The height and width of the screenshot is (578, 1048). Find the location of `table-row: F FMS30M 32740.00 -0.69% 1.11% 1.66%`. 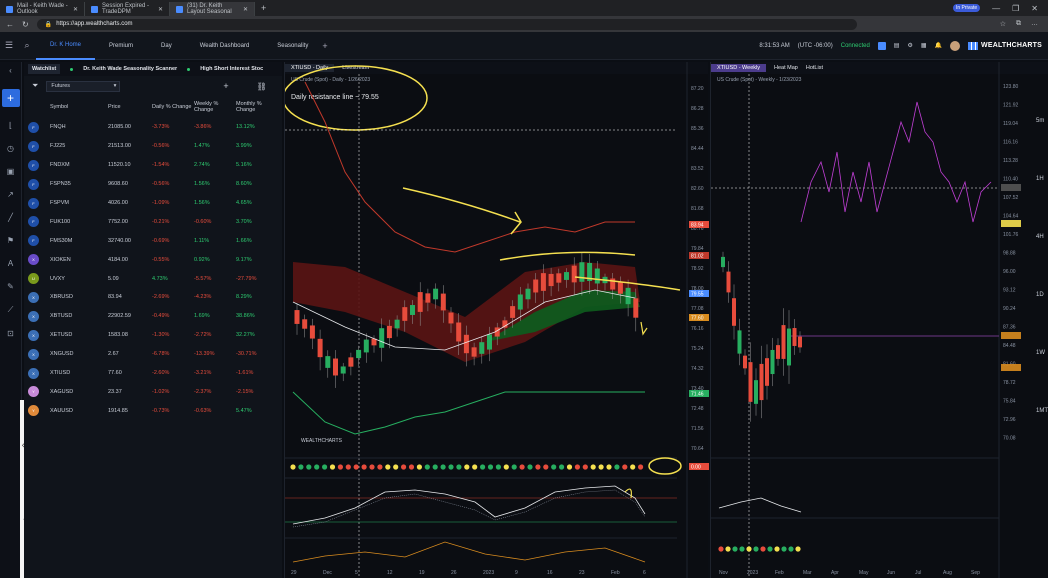

table-row: F FMS30M 32740.00 -0.69% 1.11% 1.66% is located at coordinates (153, 240).